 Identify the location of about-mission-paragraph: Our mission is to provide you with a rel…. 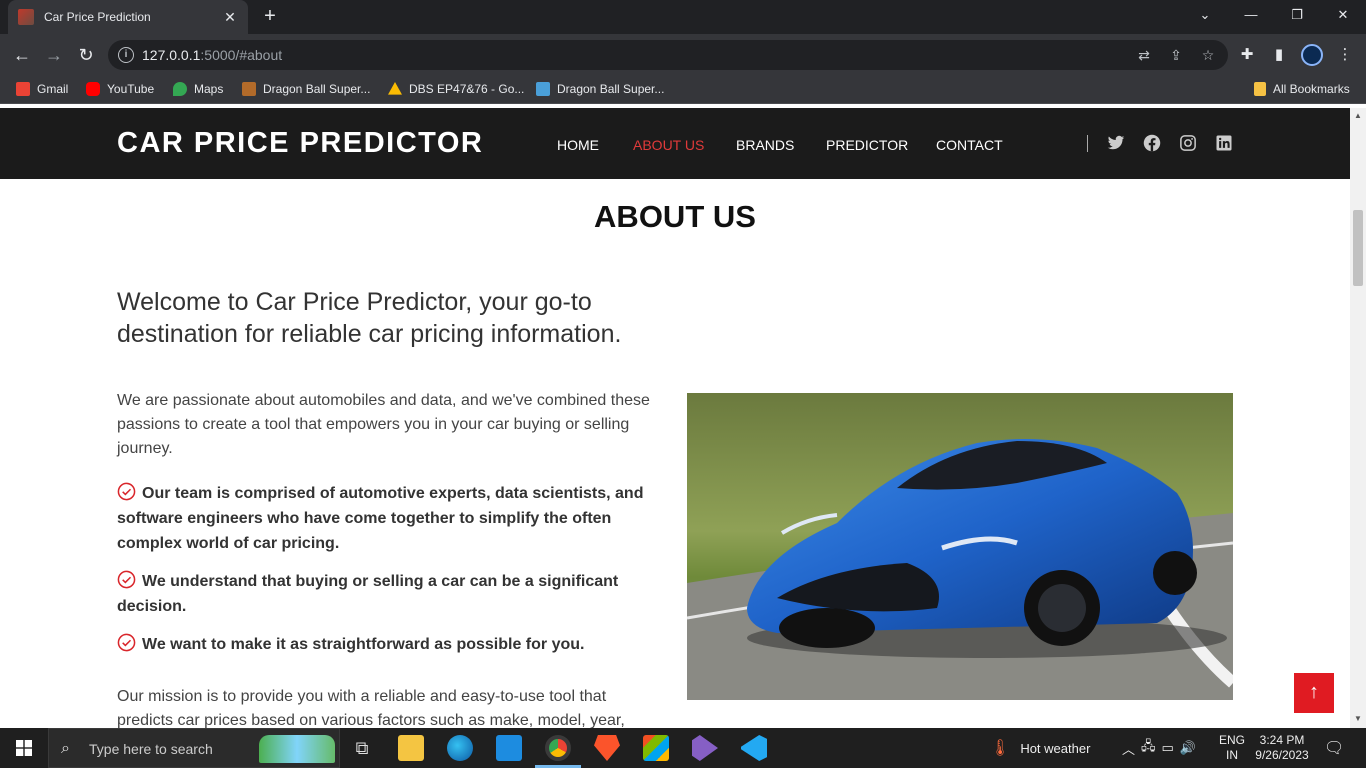
(371, 708).